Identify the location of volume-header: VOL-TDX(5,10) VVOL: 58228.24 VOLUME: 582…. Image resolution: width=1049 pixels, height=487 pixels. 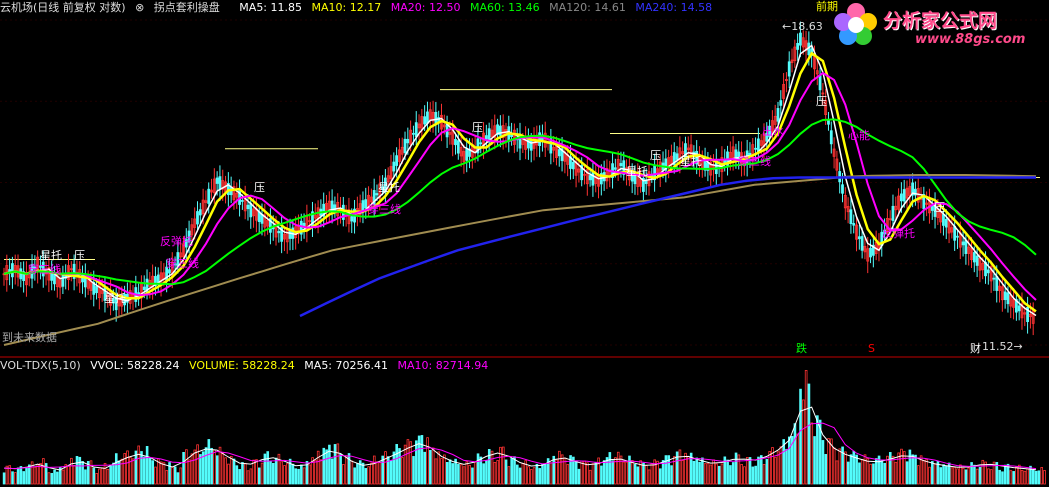
(247, 366).